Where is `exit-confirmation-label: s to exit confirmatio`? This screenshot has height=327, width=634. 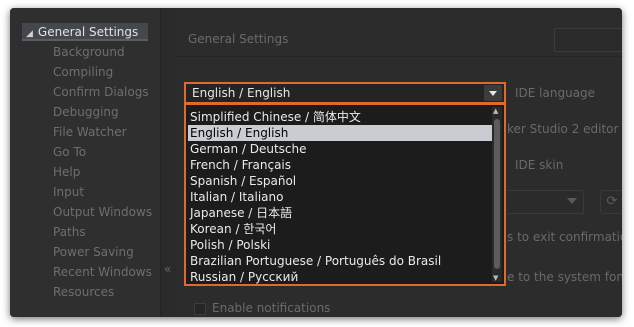
exit-confirmation-label: s to exit confirmatio is located at coordinates (564, 237).